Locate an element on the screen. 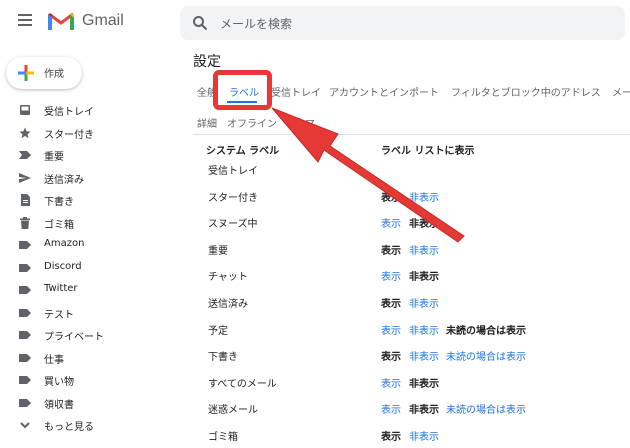  label-name: すべてのメール is located at coordinates (242, 384).